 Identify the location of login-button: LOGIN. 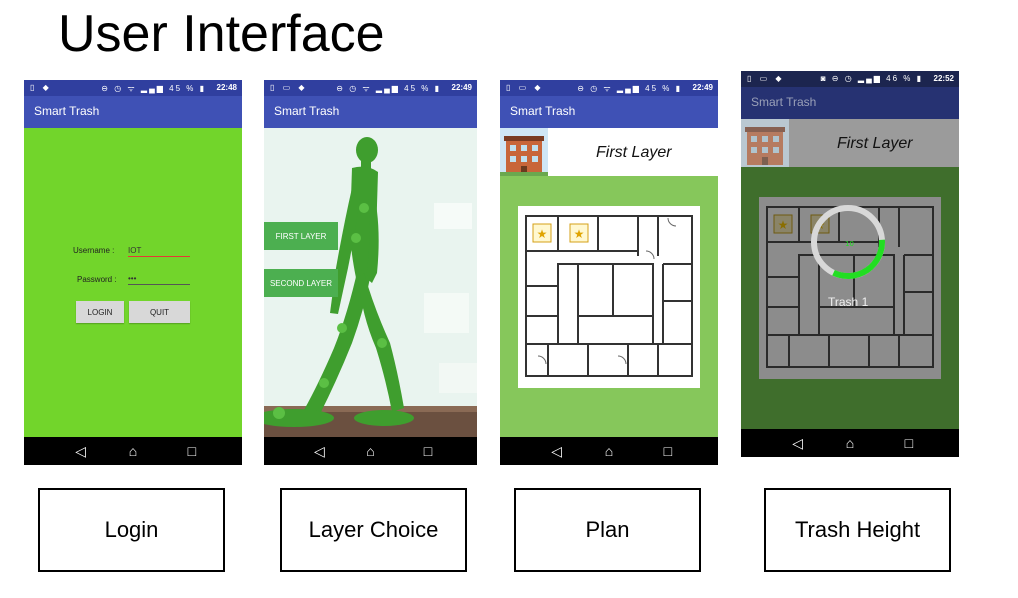
(100, 312).